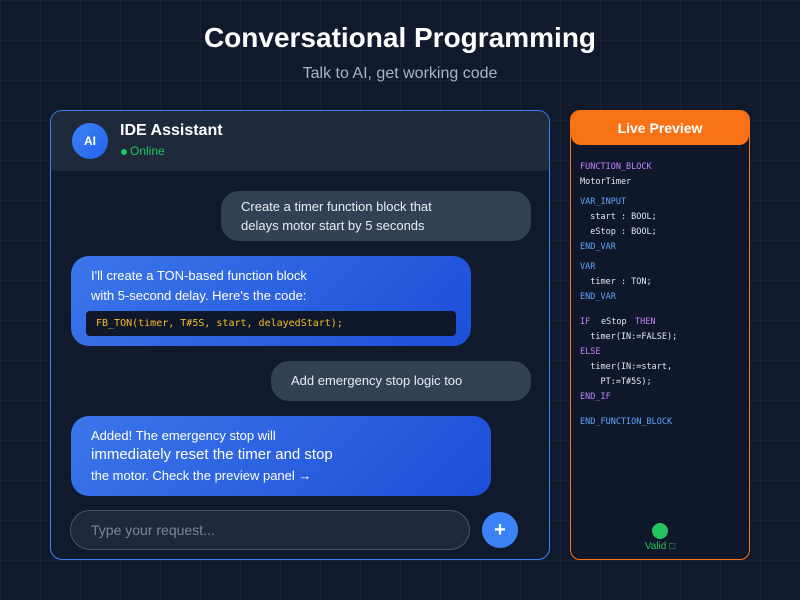  I want to click on valid-indicator-icon, so click(660, 531).